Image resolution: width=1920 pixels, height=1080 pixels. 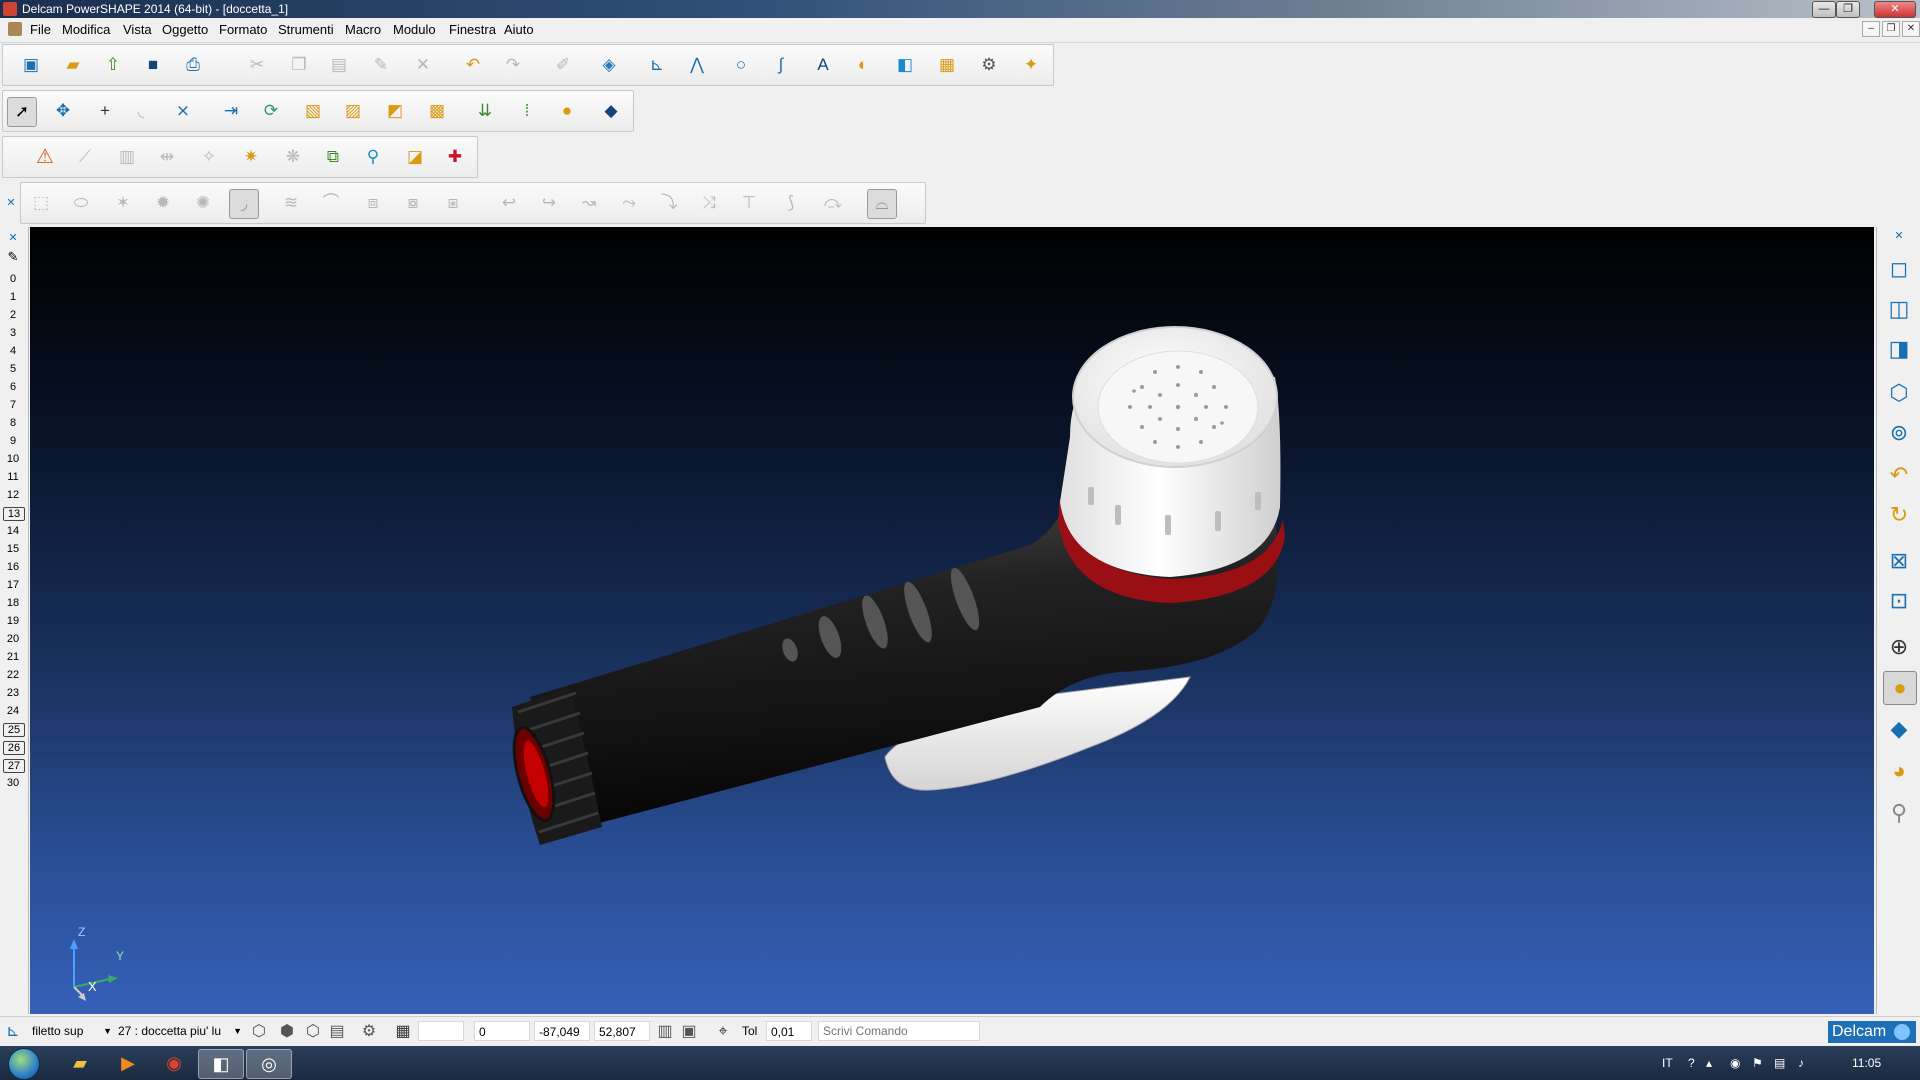 What do you see at coordinates (441, 1031) in the screenshot?
I see `snap-field` at bounding box center [441, 1031].